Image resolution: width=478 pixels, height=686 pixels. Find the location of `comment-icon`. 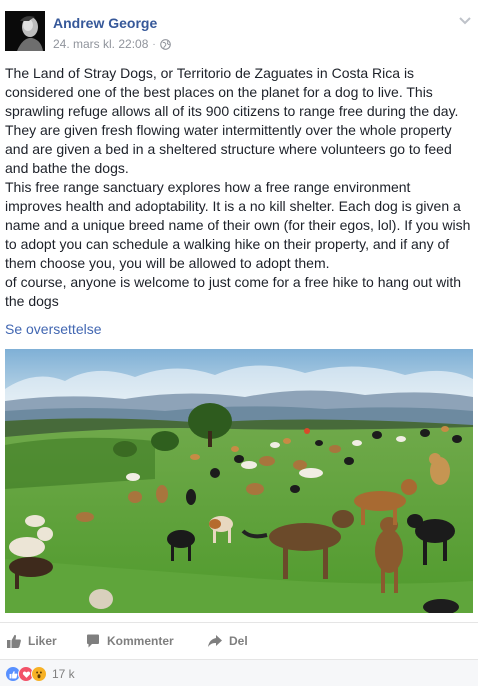

comment-icon is located at coordinates (93, 641).